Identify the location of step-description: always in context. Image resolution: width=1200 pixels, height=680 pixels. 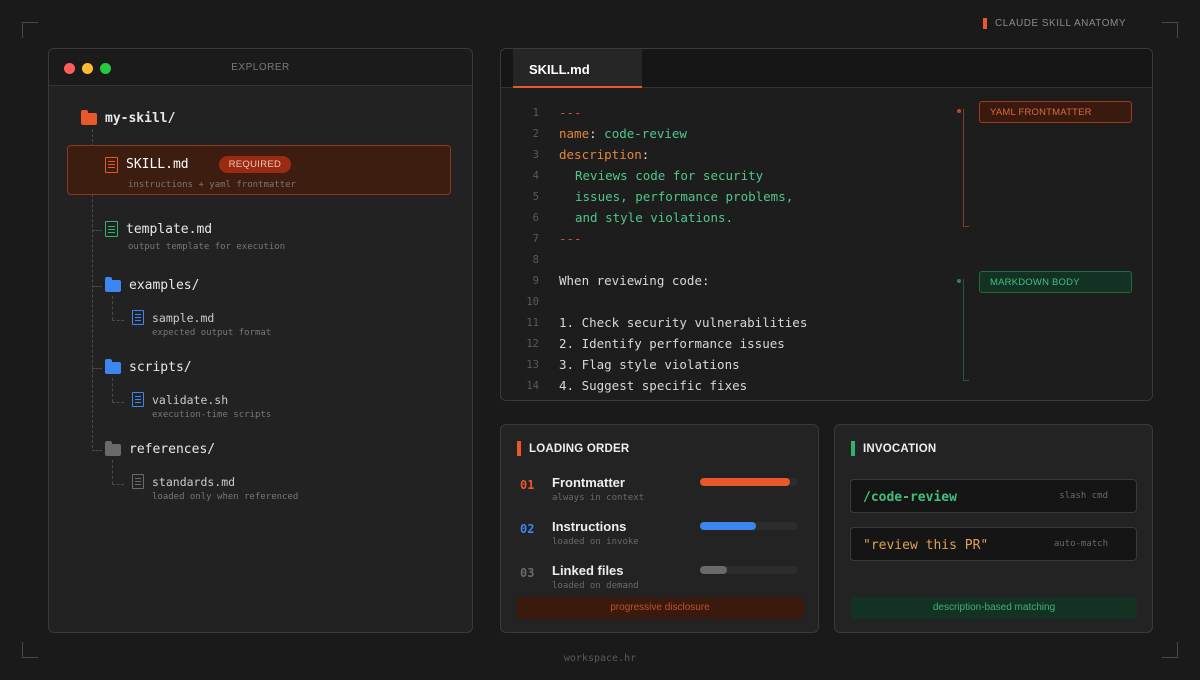
(598, 498).